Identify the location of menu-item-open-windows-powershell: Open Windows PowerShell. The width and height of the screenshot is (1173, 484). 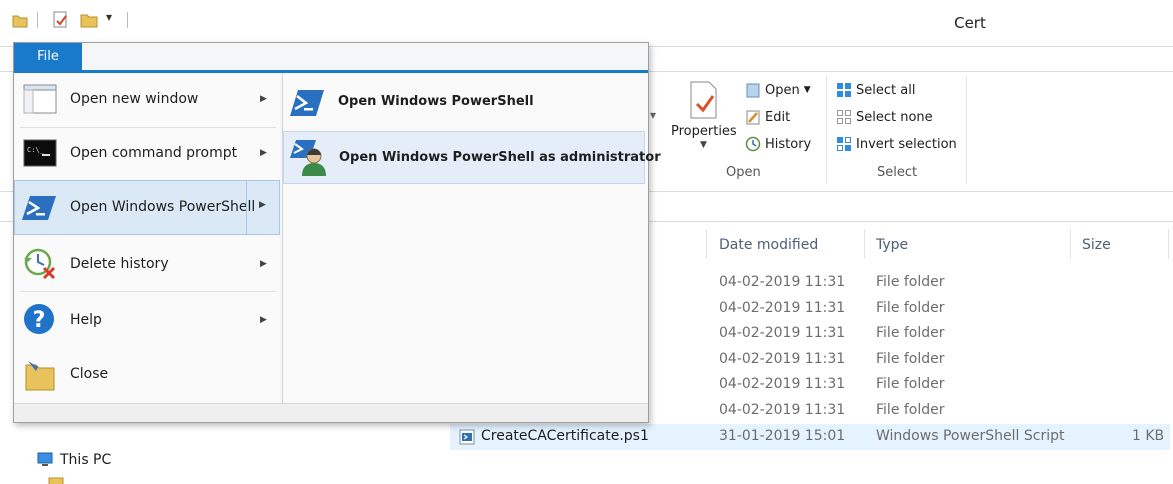
(147, 207).